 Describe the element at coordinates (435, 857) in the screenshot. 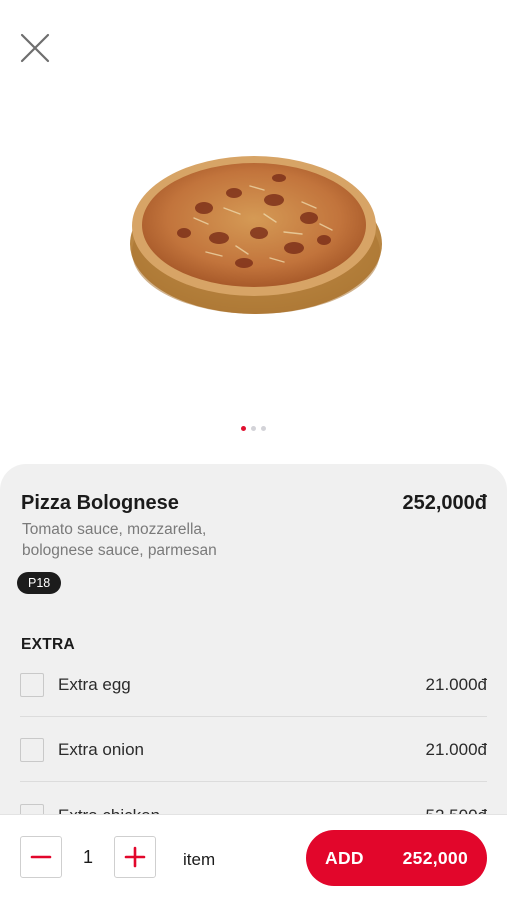

I see `add-button-price: 252,000` at that location.